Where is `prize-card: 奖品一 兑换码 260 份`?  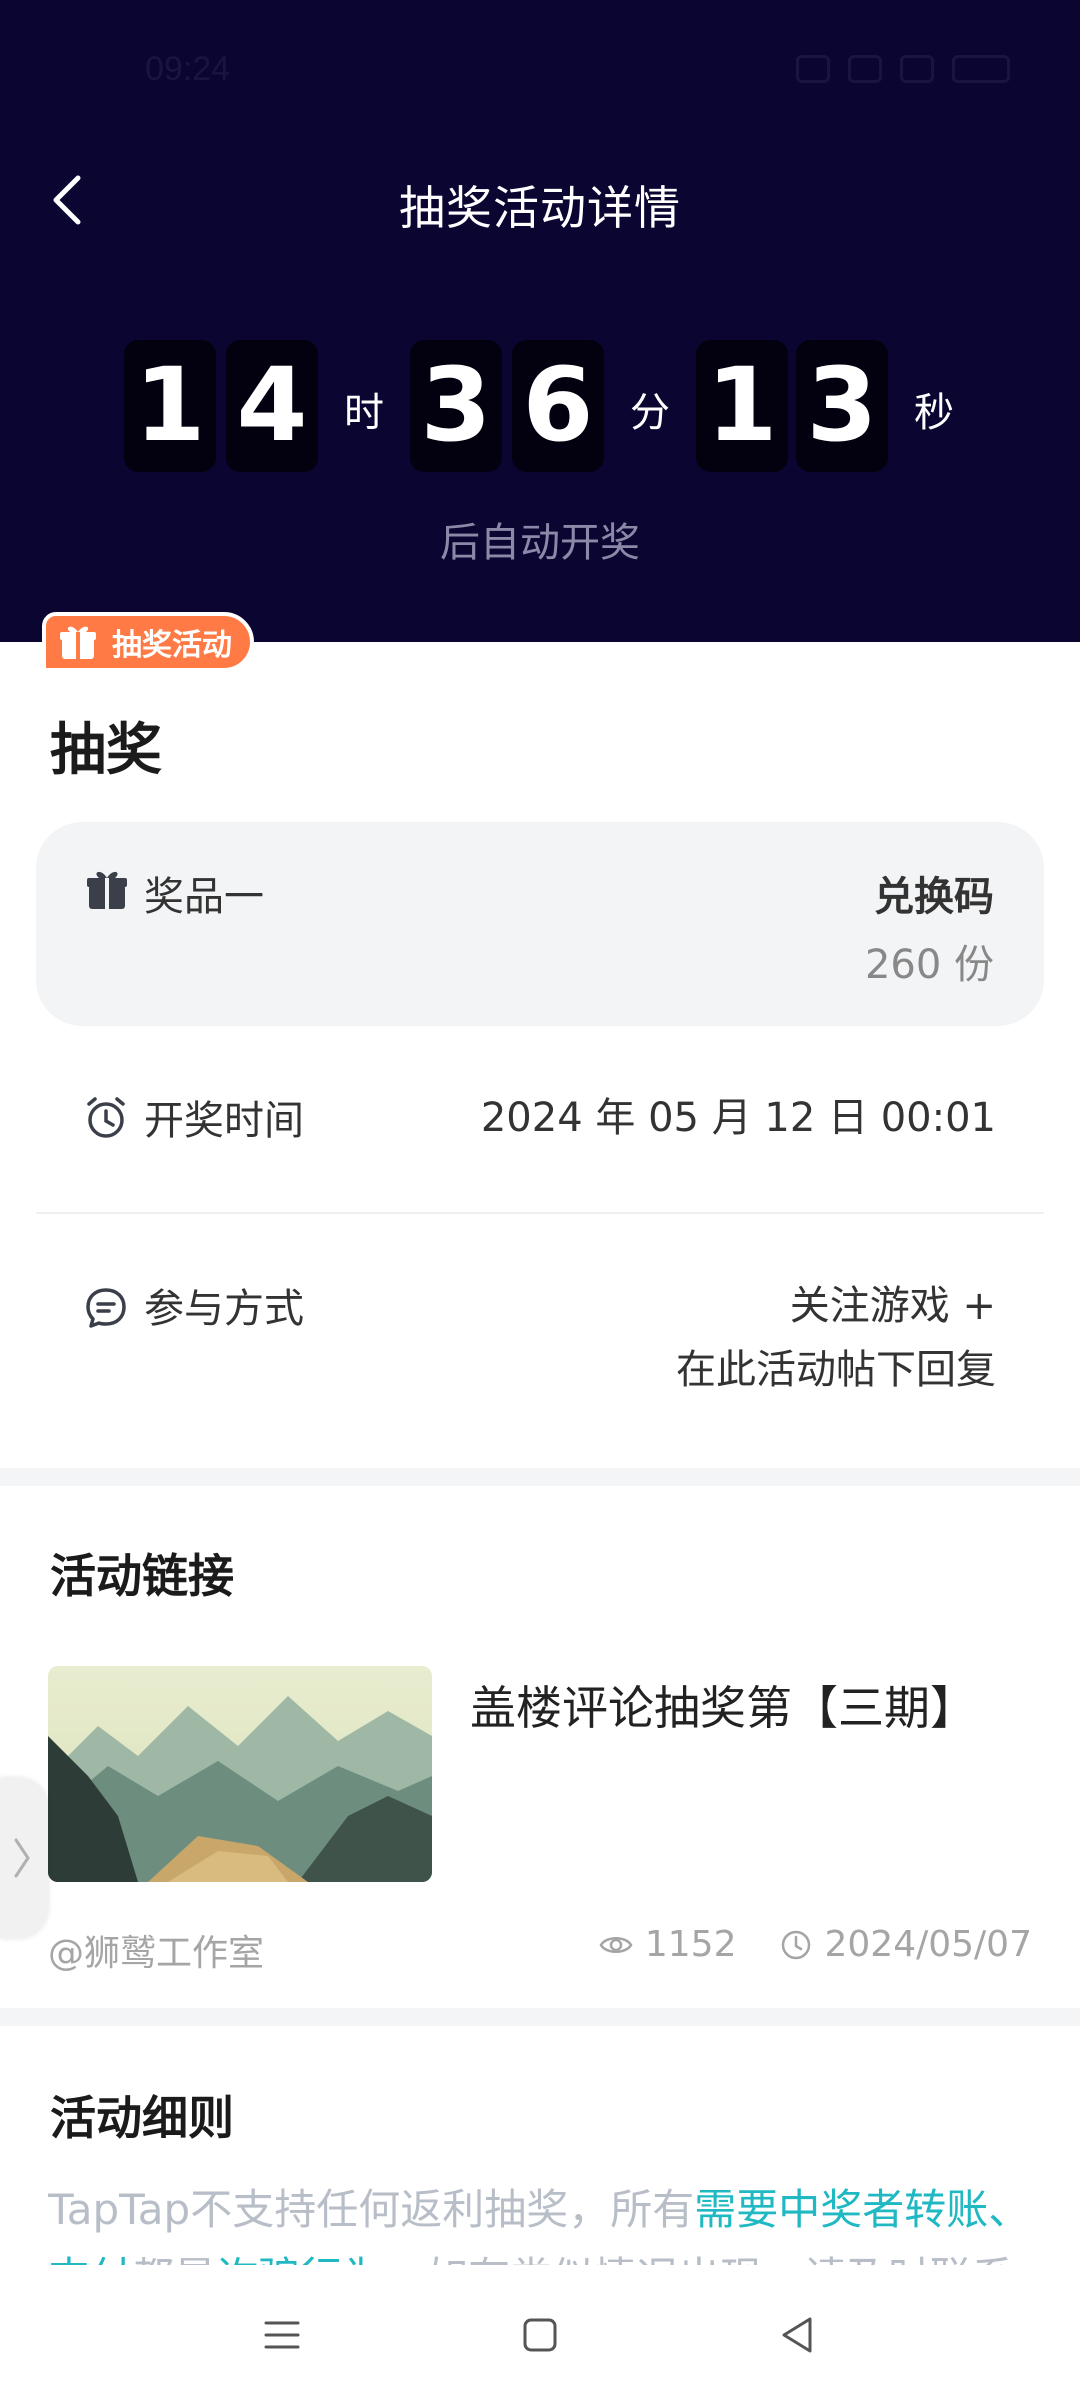 prize-card: 奖品一 兑换码 260 份 is located at coordinates (540, 924).